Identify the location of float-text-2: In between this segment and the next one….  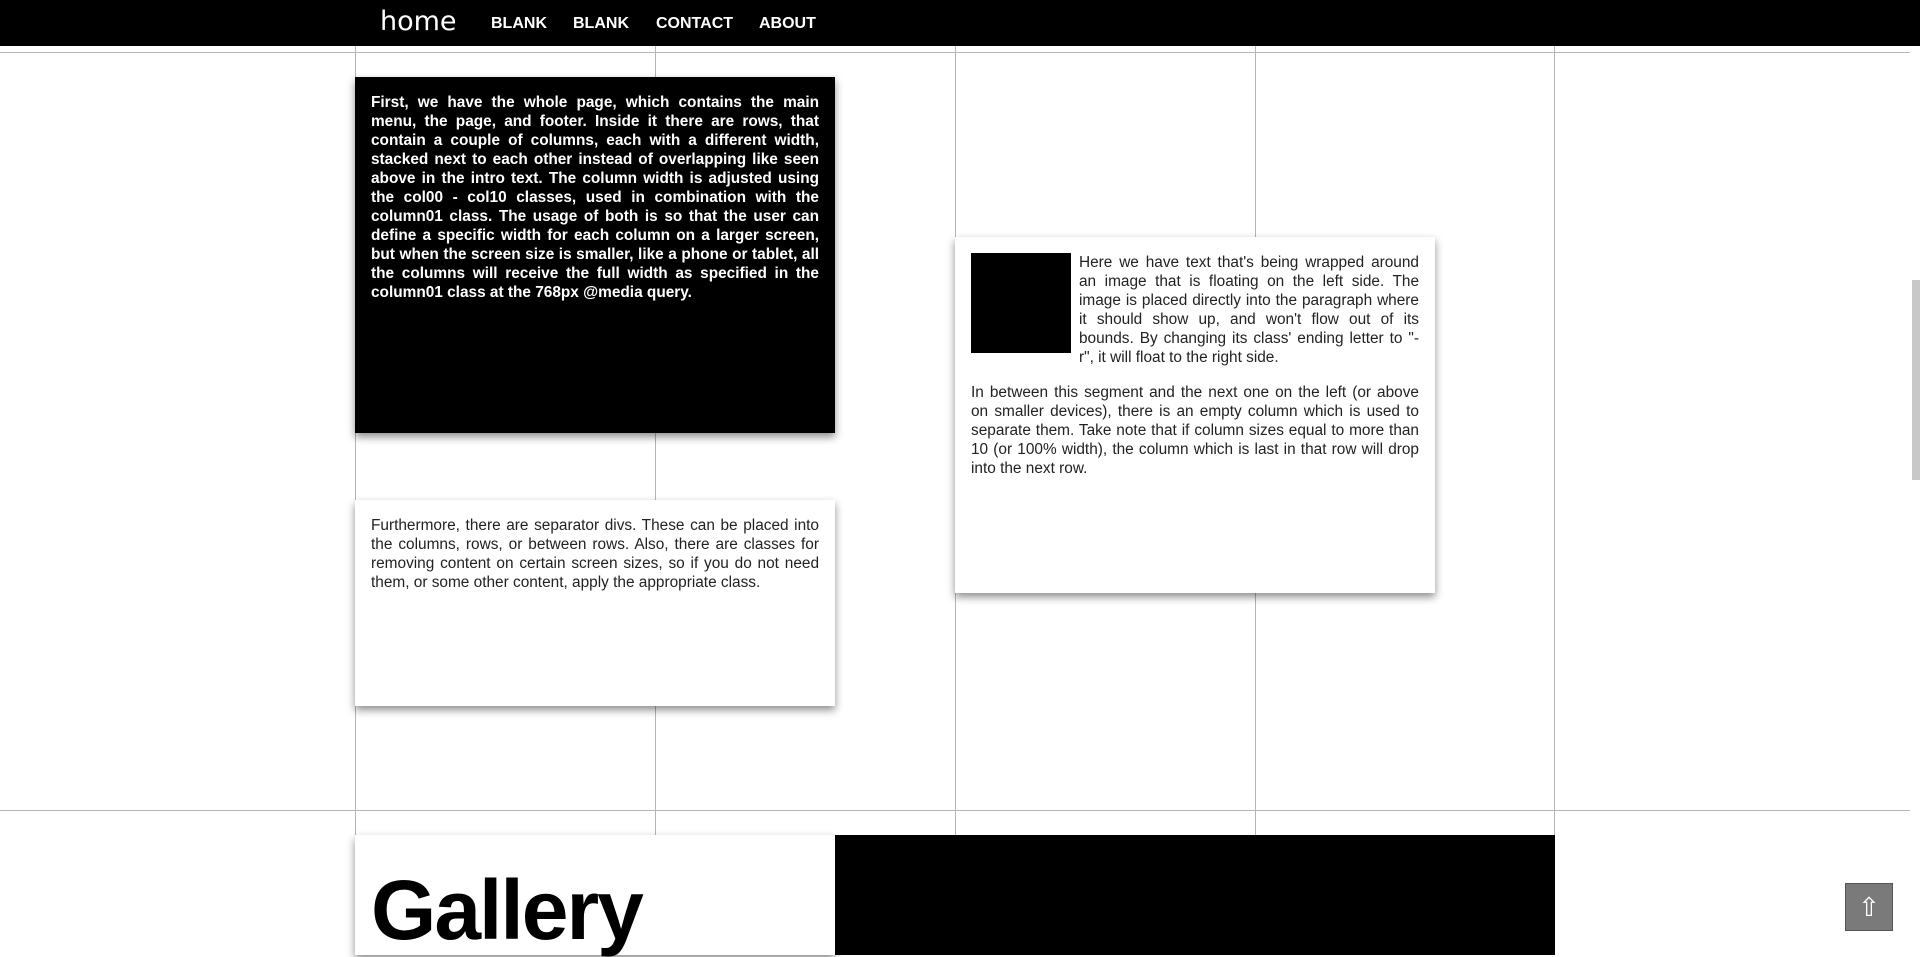
(1195, 430).